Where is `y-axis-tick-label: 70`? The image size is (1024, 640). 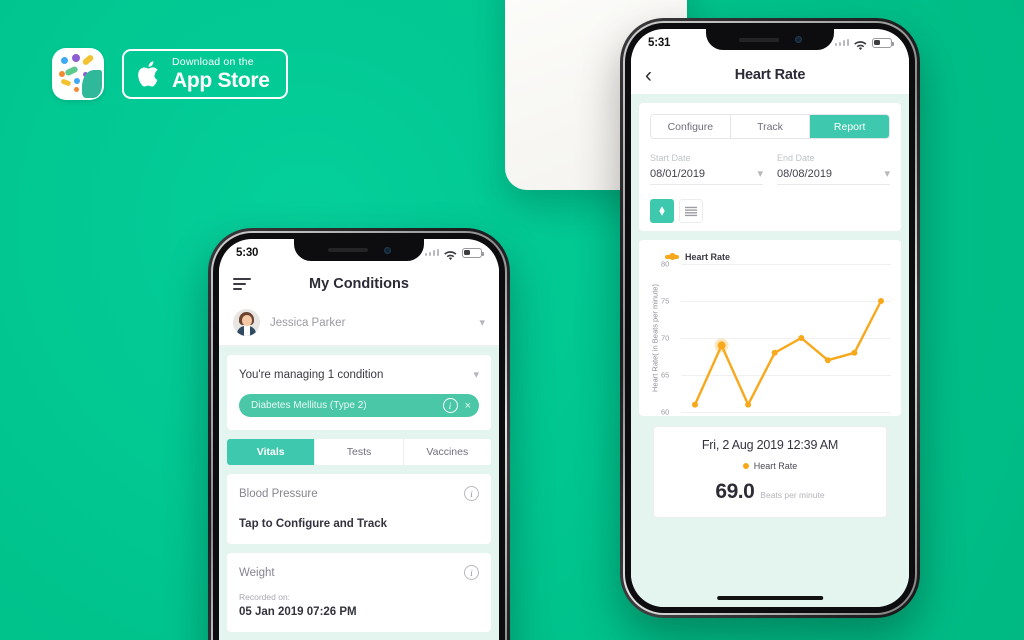 y-axis-tick-label: 70 is located at coordinates (665, 338).